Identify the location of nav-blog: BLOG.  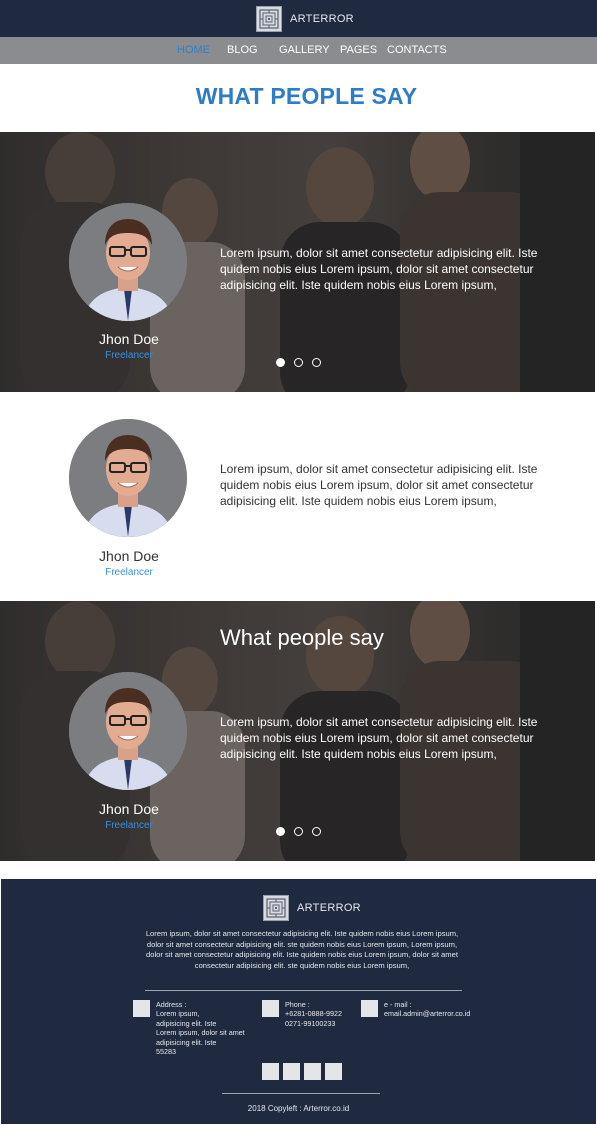
(242, 50).